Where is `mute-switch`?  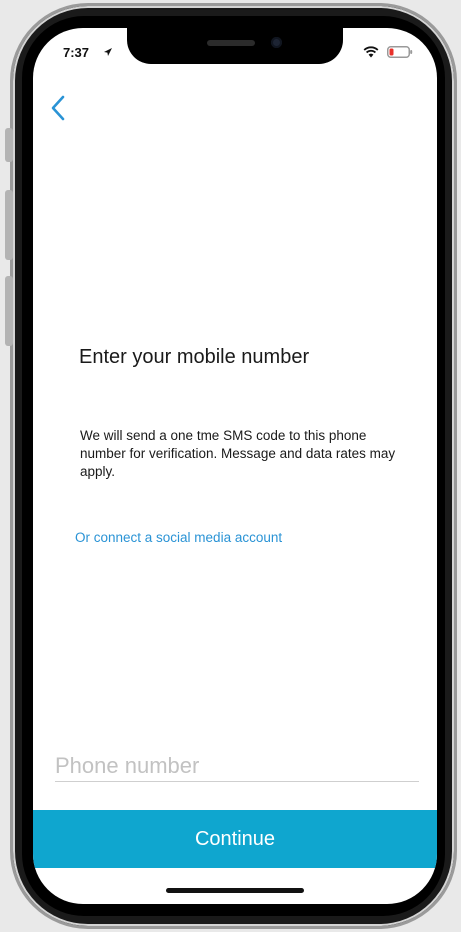
mute-switch is located at coordinates (9, 145).